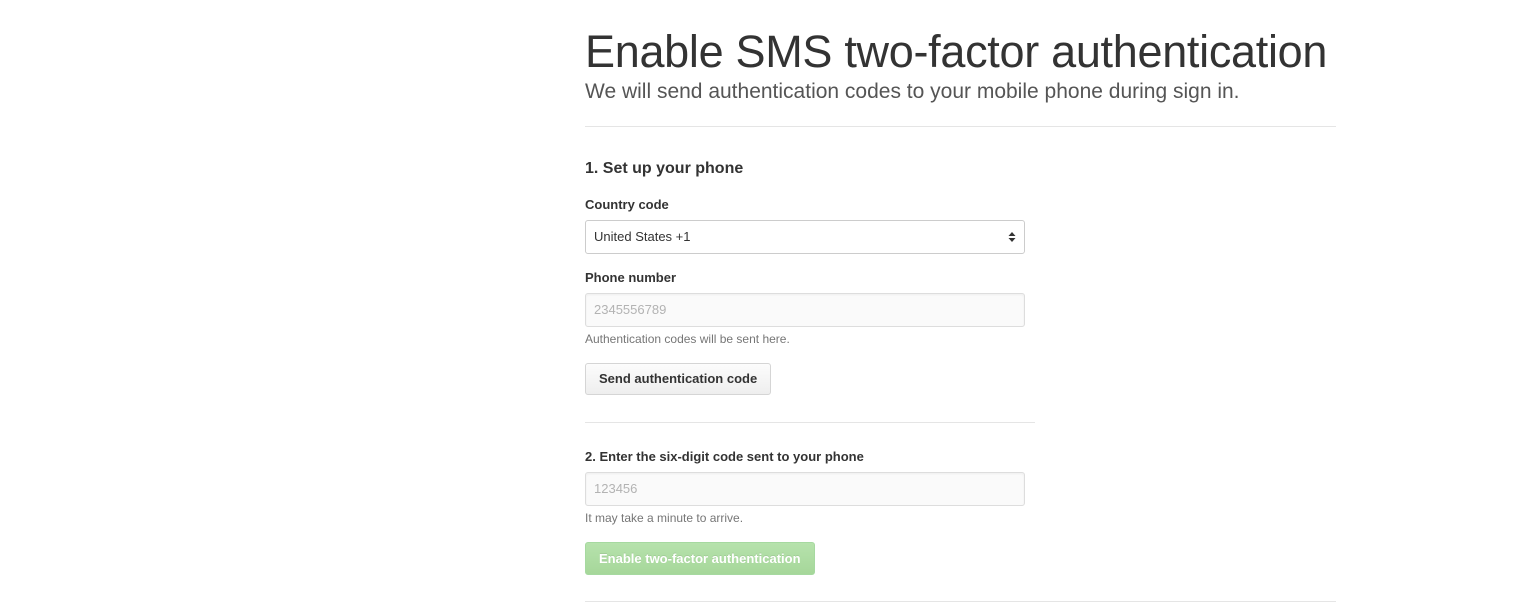 The height and width of the screenshot is (603, 1536). Describe the element at coordinates (805, 310) in the screenshot. I see `phone-number-input: 2345556789` at that location.